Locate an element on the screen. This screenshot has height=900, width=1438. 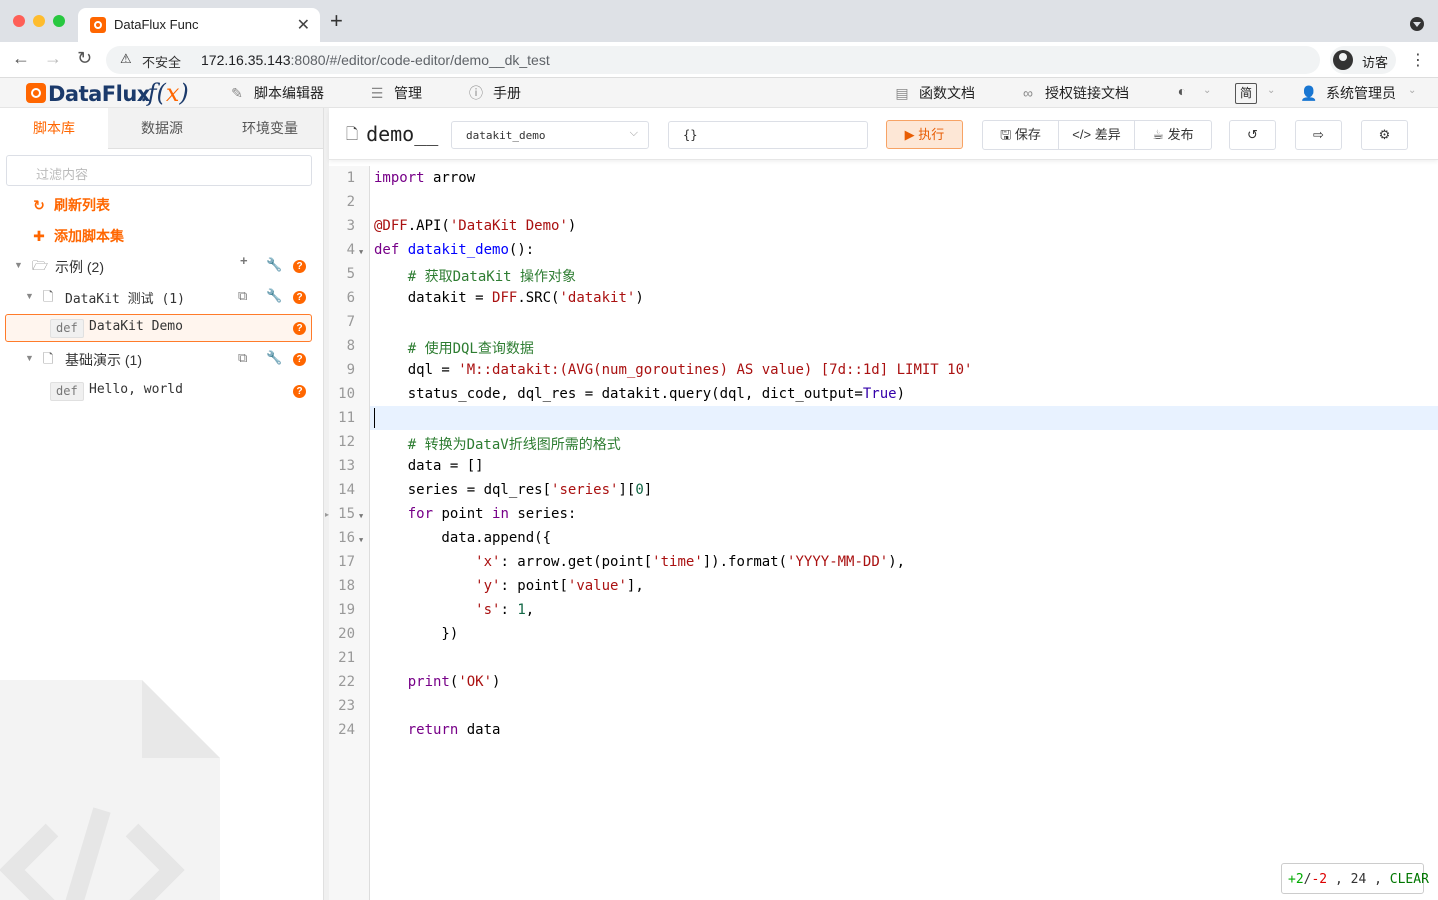
back-icon: ← is located at coordinates (21, 58).